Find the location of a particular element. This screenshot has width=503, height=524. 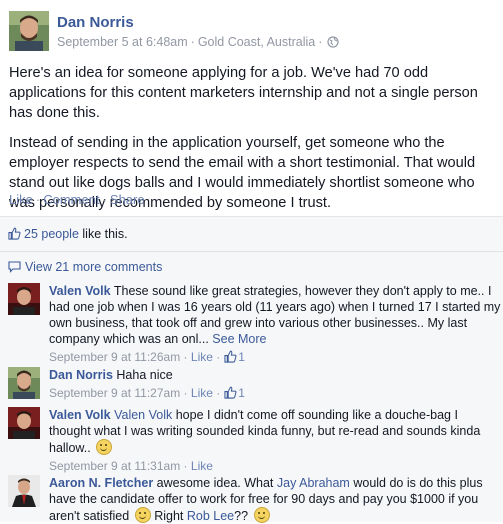

comment-meta: September 9 at 11:26am · Like · 1 is located at coordinates (275, 358).